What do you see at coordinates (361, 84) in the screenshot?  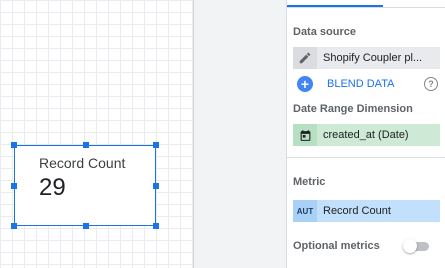 I see `blend-data-label: BLEND DATA` at bounding box center [361, 84].